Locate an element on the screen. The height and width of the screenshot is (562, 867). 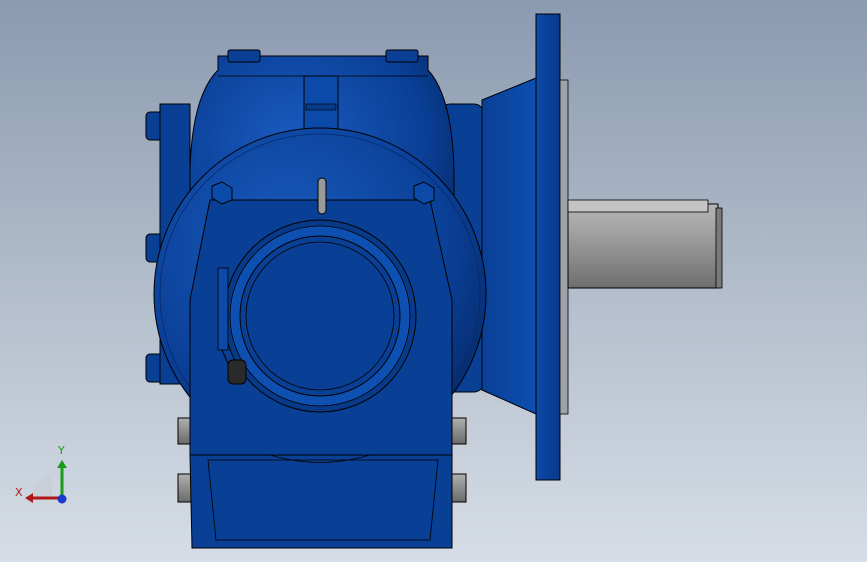
z-axis-dot is located at coordinates (62, 499).